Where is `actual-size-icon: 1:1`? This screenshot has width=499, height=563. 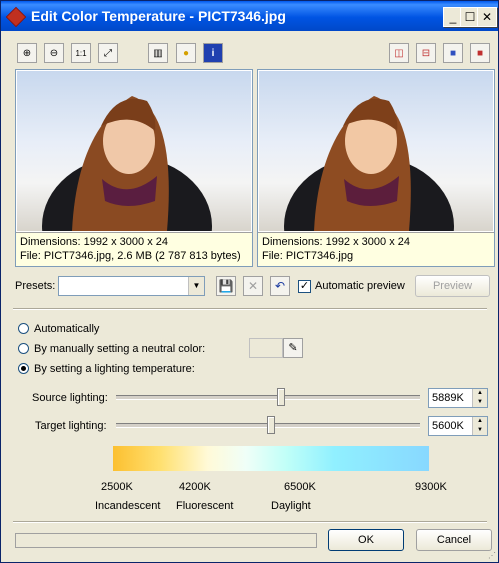
actual-size-icon: 1:1 is located at coordinates (81, 53).